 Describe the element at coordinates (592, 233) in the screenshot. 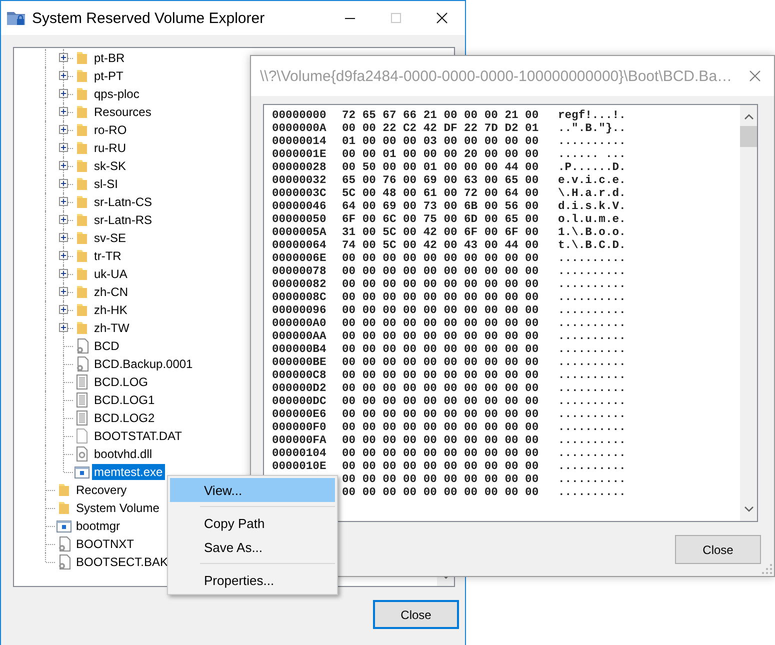

I see `hex-ascii: 1.\.B.o.o.` at that location.